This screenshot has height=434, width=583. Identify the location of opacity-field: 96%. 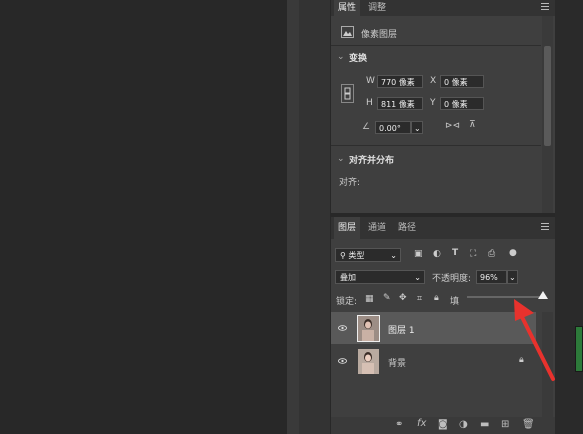
(491, 277).